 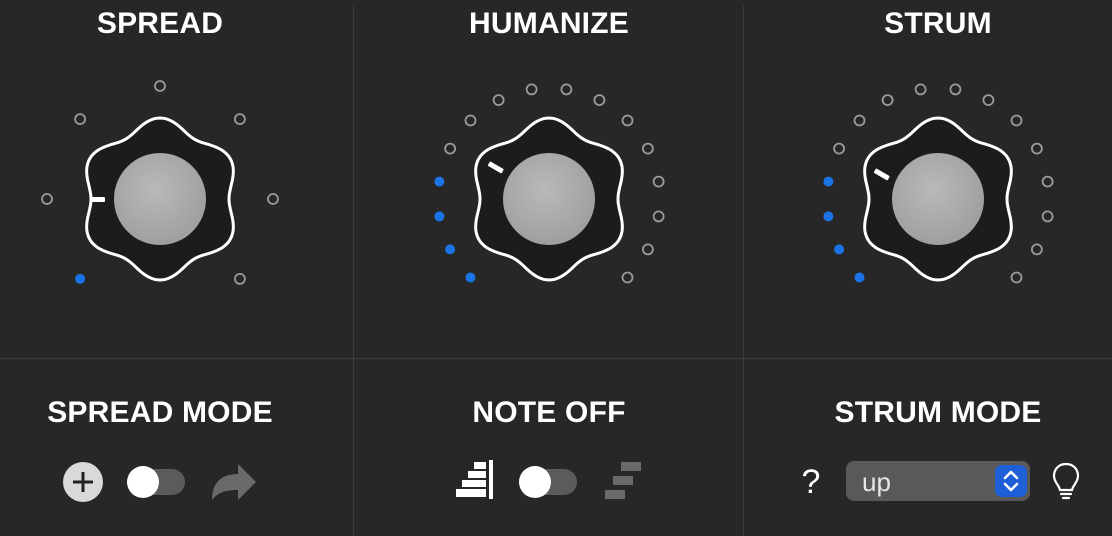 What do you see at coordinates (1066, 481) in the screenshot?
I see `lightbulb-icon` at bounding box center [1066, 481].